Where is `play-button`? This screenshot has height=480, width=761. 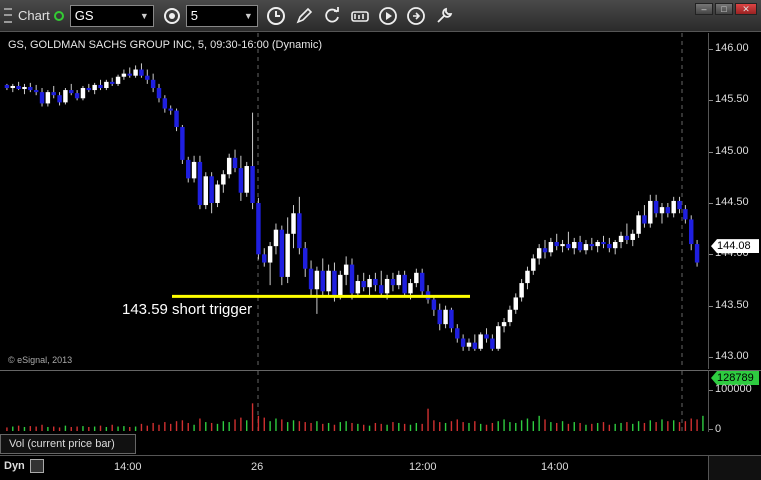
play-button is located at coordinates (388, 16).